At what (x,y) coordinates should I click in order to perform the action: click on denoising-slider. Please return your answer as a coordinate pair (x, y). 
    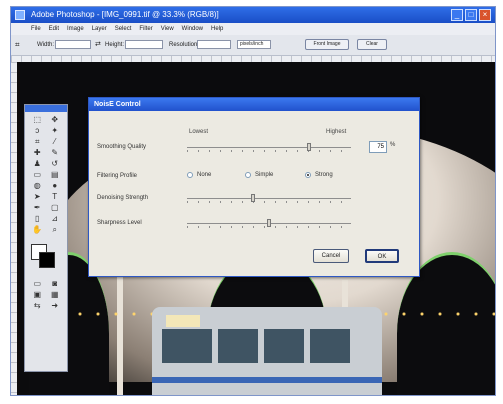
    Looking at the image, I should click on (269, 198).